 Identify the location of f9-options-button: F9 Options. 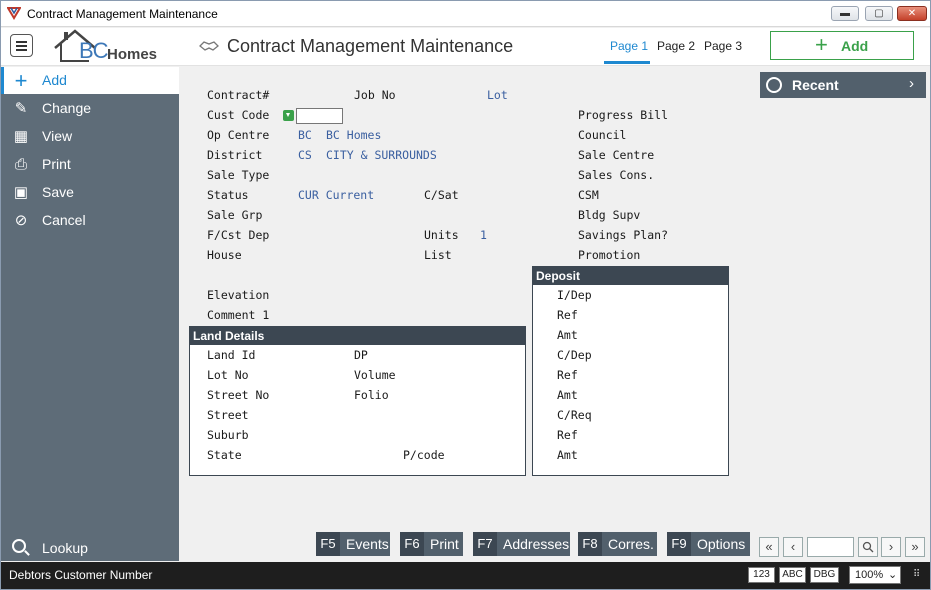
(708, 544).